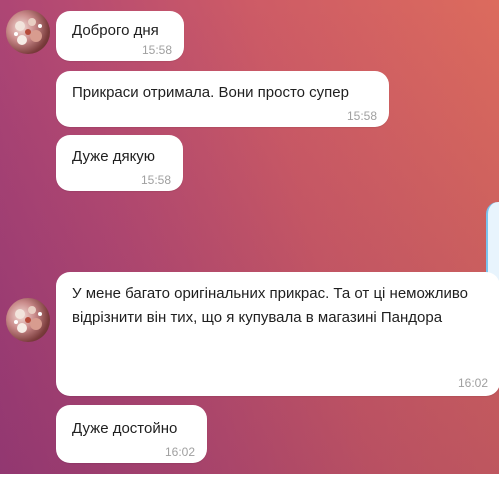  I want to click on message-text: Дуже дякую, so click(114, 156).